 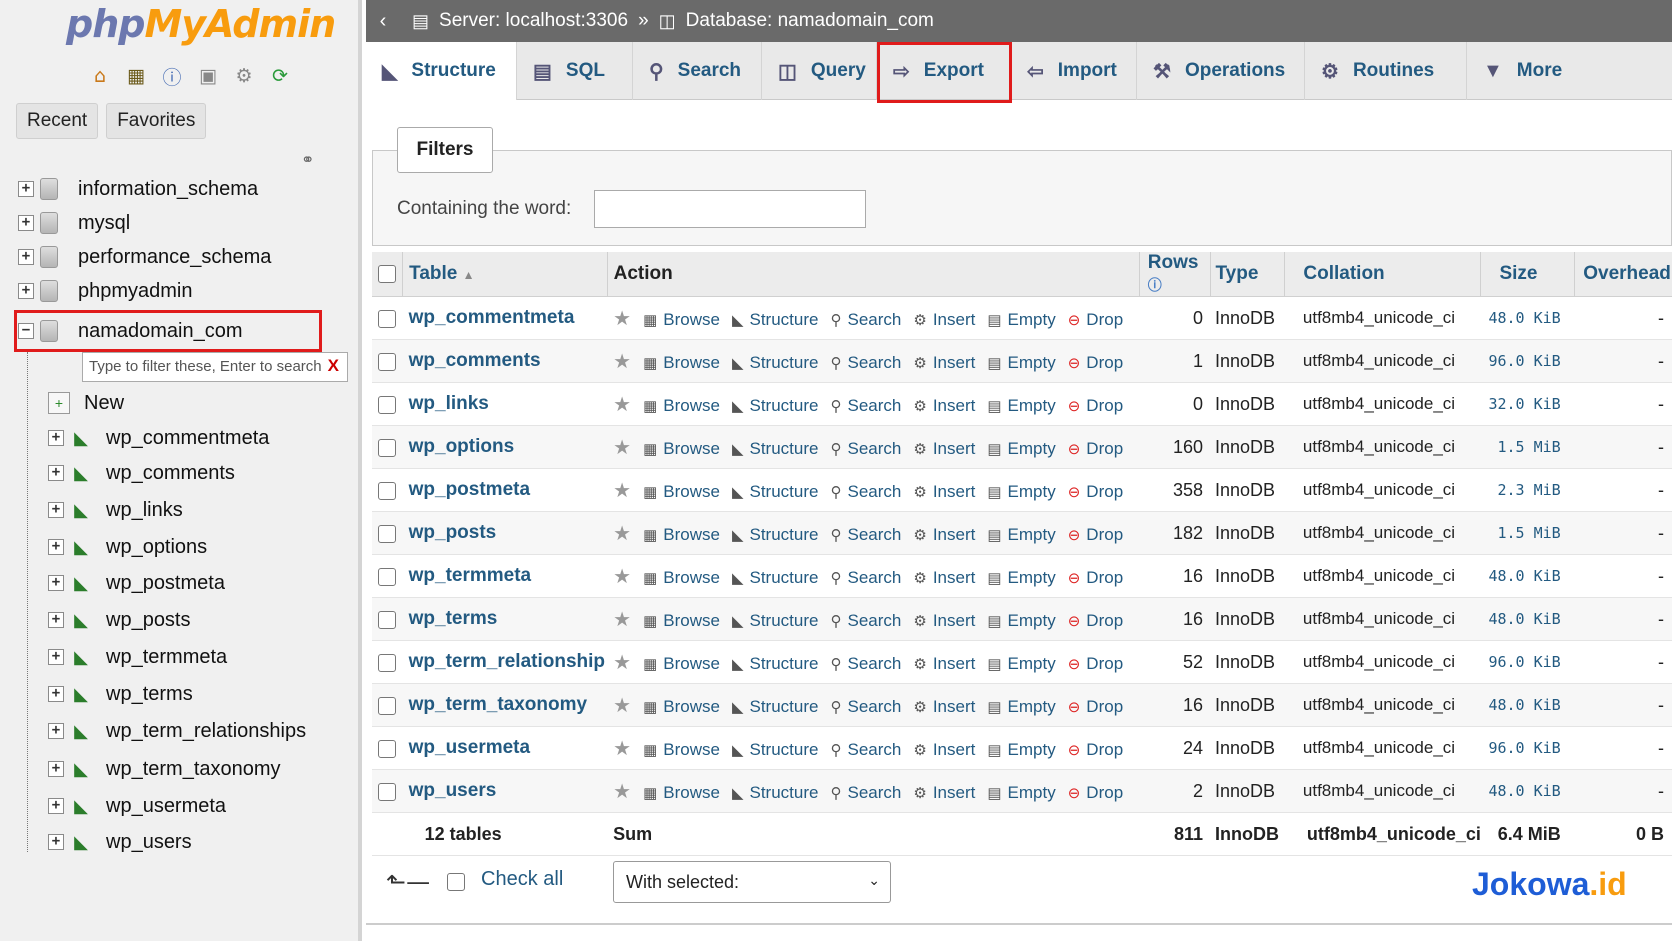 What do you see at coordinates (505, 490) in the screenshot?
I see `table-name-link: wp_postmeta` at bounding box center [505, 490].